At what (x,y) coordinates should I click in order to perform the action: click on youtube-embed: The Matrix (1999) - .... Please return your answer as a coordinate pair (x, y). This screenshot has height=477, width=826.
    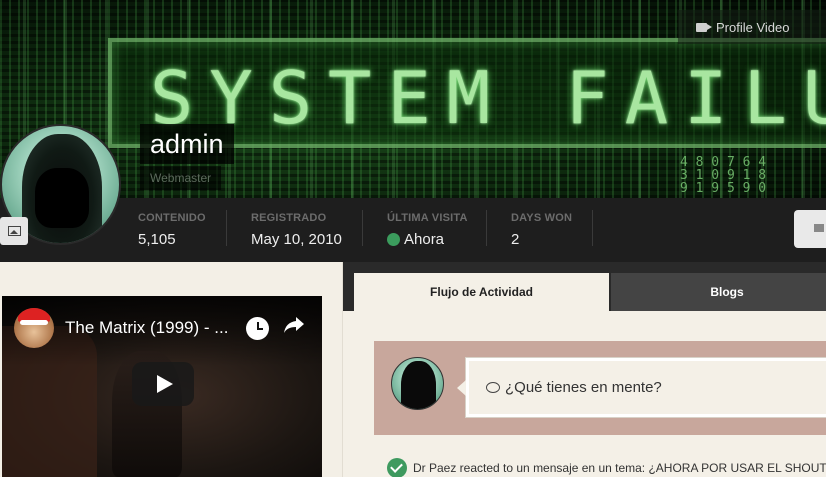
    Looking at the image, I should click on (162, 386).